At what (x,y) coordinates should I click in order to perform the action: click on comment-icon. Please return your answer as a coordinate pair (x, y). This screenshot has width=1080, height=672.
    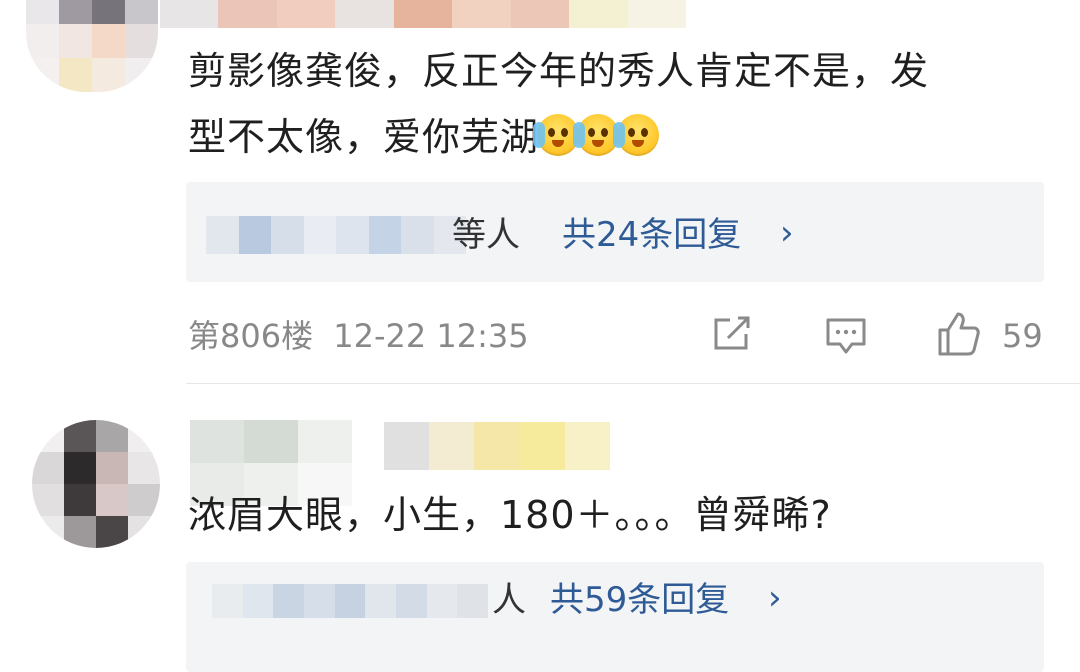
    Looking at the image, I should click on (846, 336).